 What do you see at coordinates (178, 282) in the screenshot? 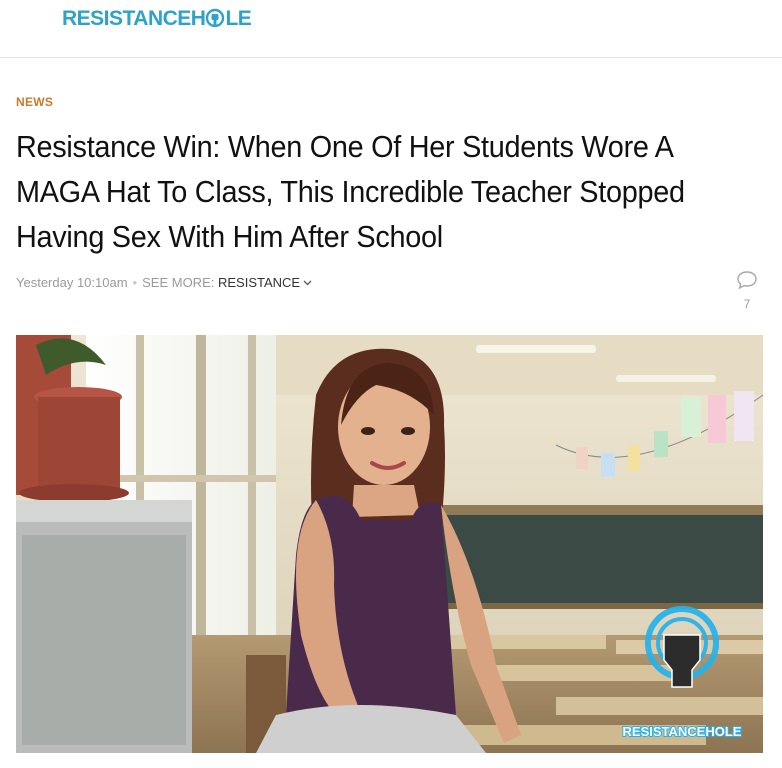
I see `see-more-label: SEE MORE:` at bounding box center [178, 282].